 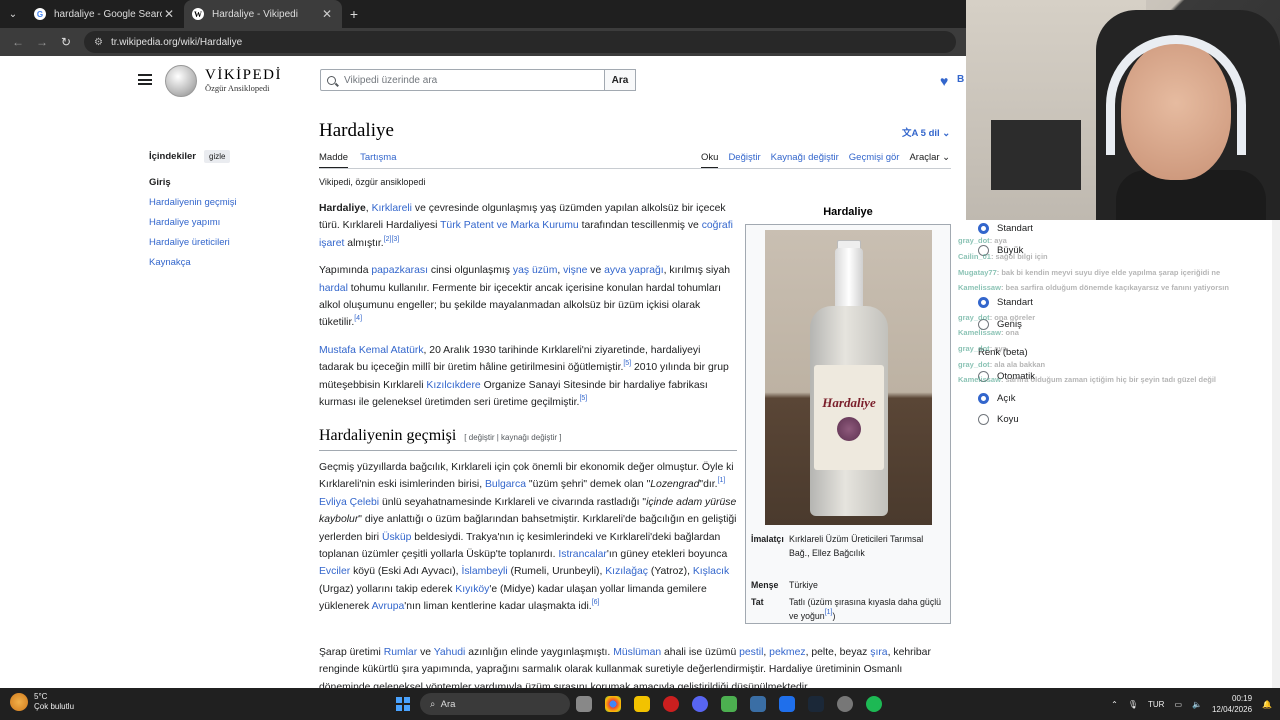 What do you see at coordinates (998, 419) in the screenshot?
I see `color-dark-option: Koyu` at bounding box center [998, 419].